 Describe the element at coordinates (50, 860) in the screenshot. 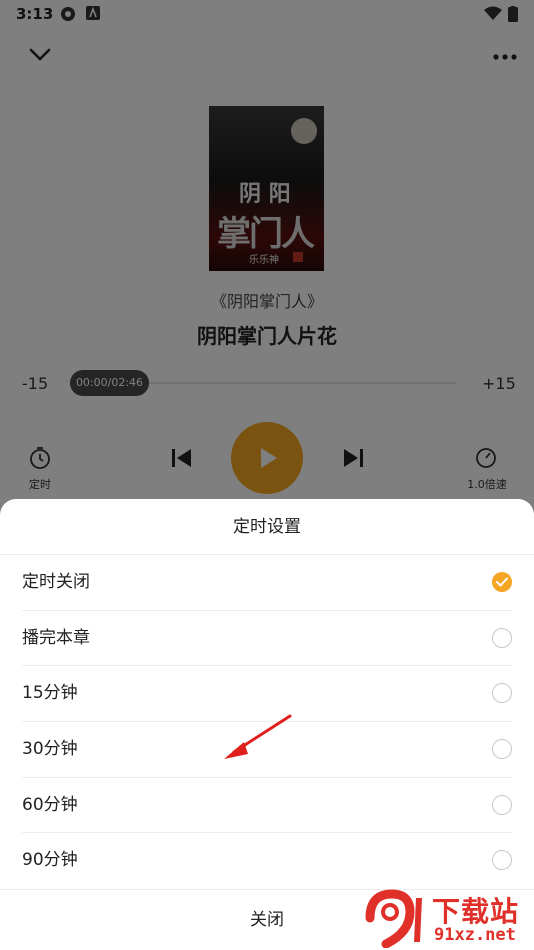

I see `option-label: 90分钟` at that location.